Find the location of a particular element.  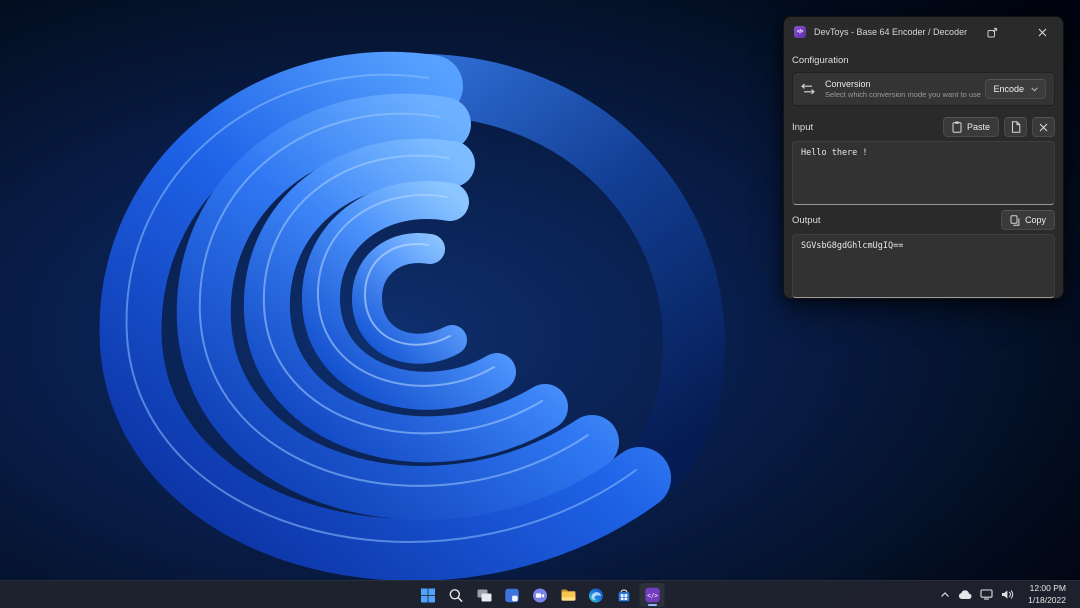

copy-icon is located at coordinates (1015, 220).